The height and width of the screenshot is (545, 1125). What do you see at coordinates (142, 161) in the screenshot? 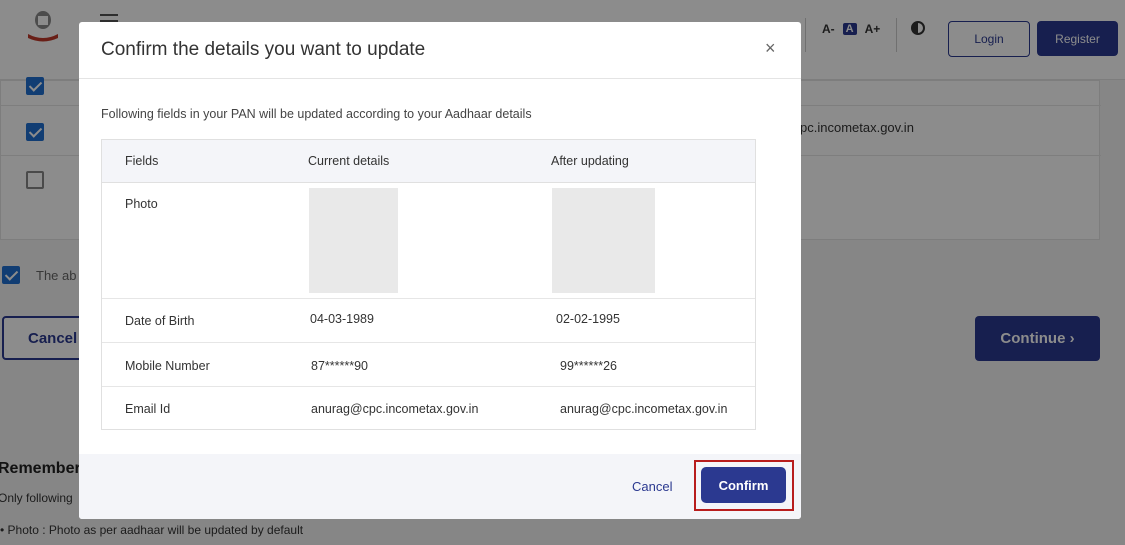
I see `column-header-fields: Fields` at bounding box center [142, 161].